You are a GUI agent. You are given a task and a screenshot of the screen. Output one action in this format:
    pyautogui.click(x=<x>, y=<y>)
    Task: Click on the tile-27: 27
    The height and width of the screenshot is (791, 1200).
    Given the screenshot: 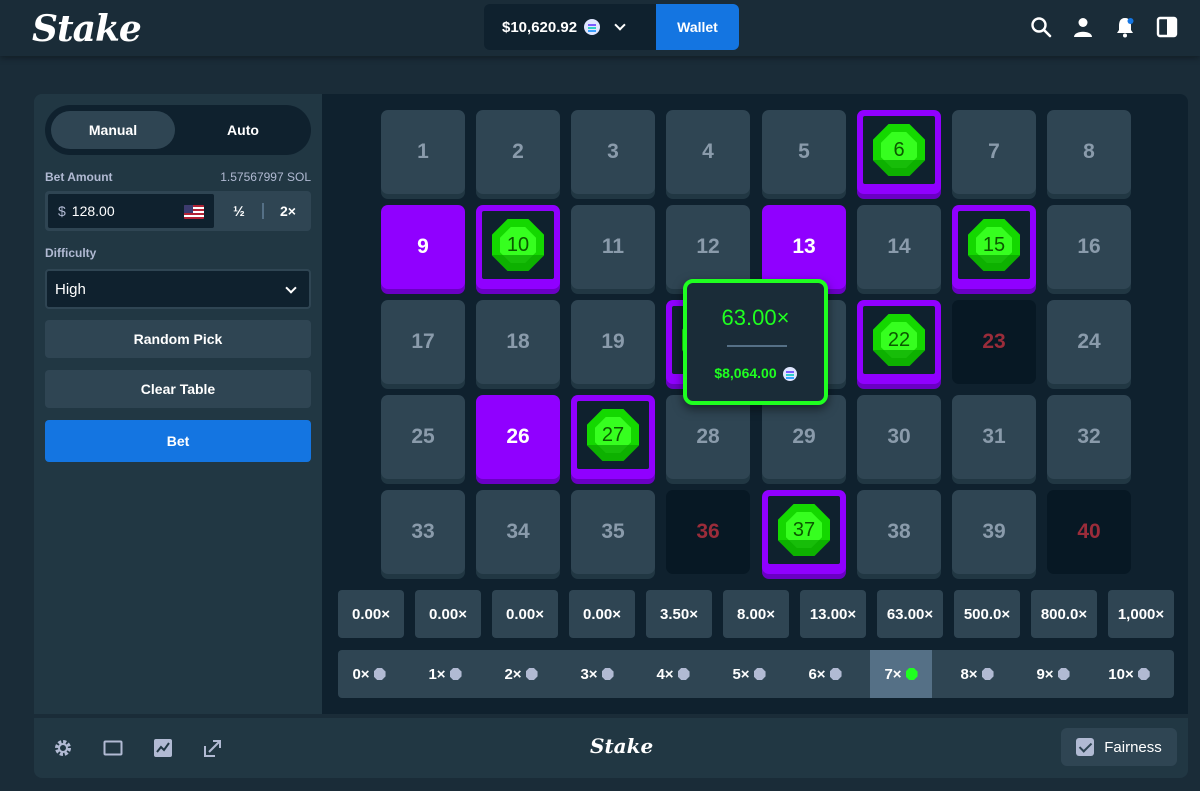 What is the action you would take?
    pyautogui.click(x=613, y=437)
    